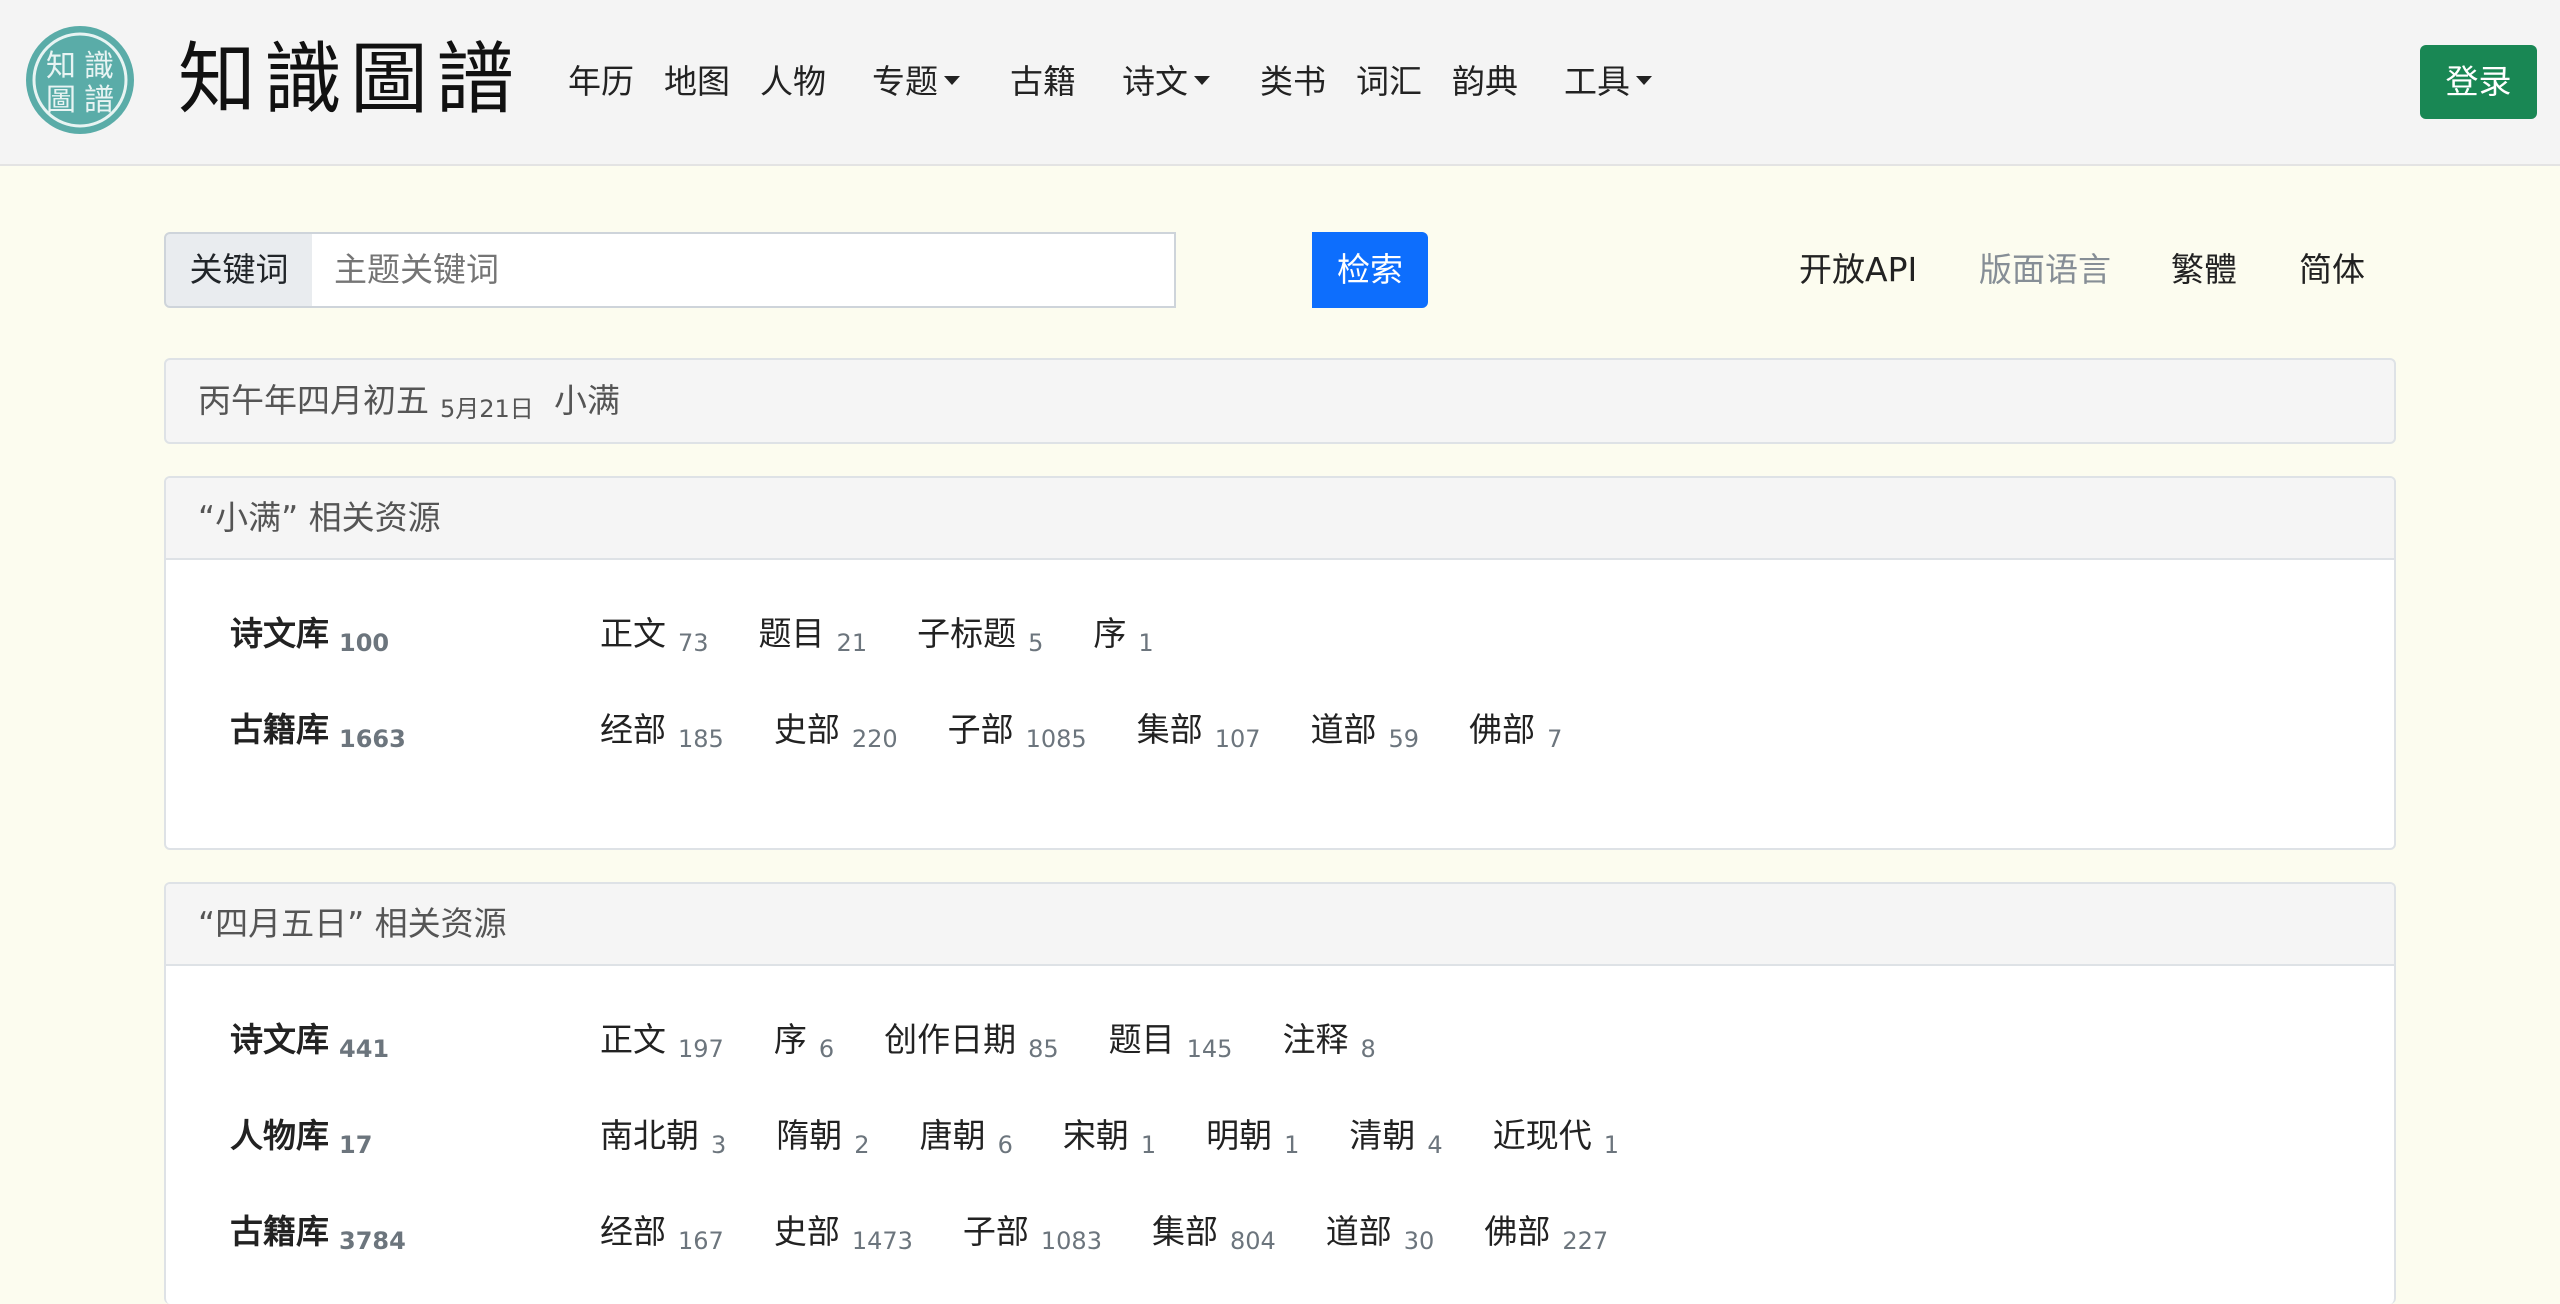 The image size is (2560, 1304). What do you see at coordinates (1280, 634) in the screenshot?
I see `resource-row: 诗文库 100 正文 73 题目 21 子标题 5 序 1` at bounding box center [1280, 634].